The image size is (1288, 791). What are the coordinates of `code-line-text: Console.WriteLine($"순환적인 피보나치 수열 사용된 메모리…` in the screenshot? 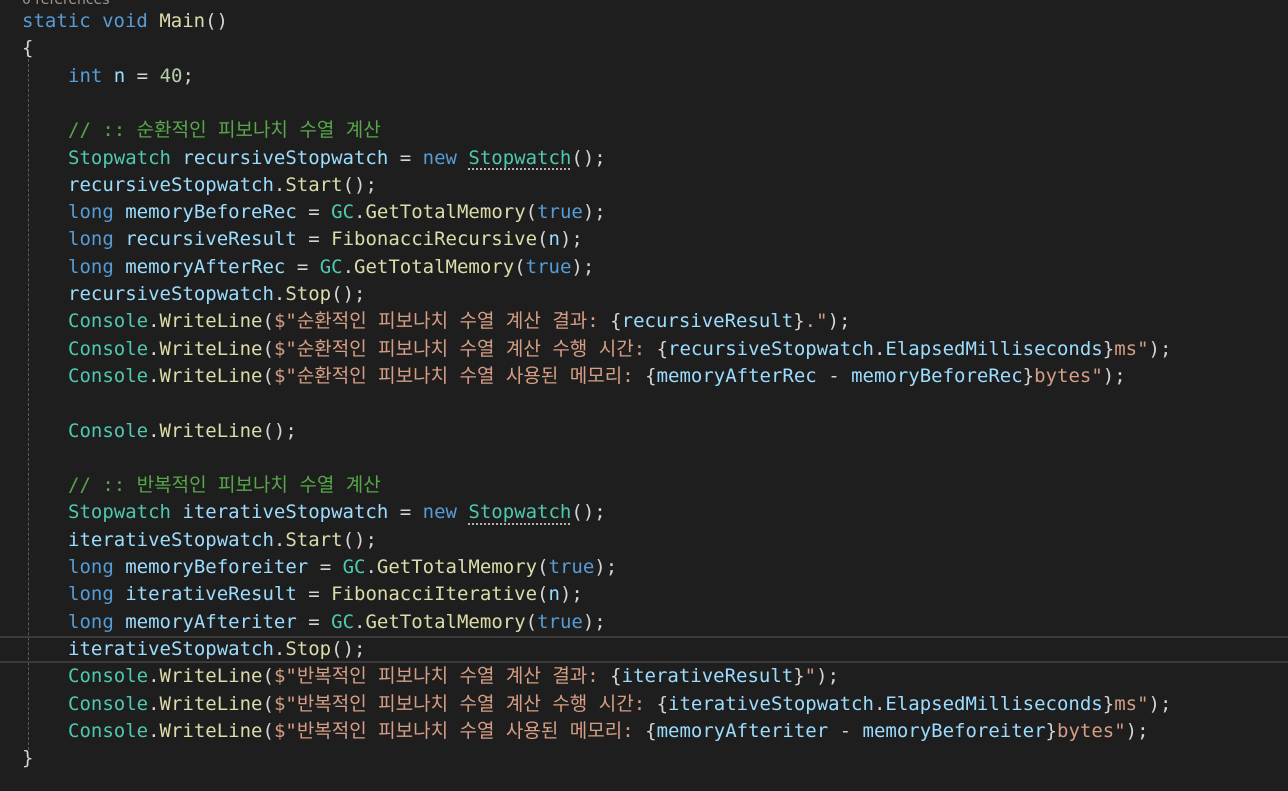 It's located at (597, 376).